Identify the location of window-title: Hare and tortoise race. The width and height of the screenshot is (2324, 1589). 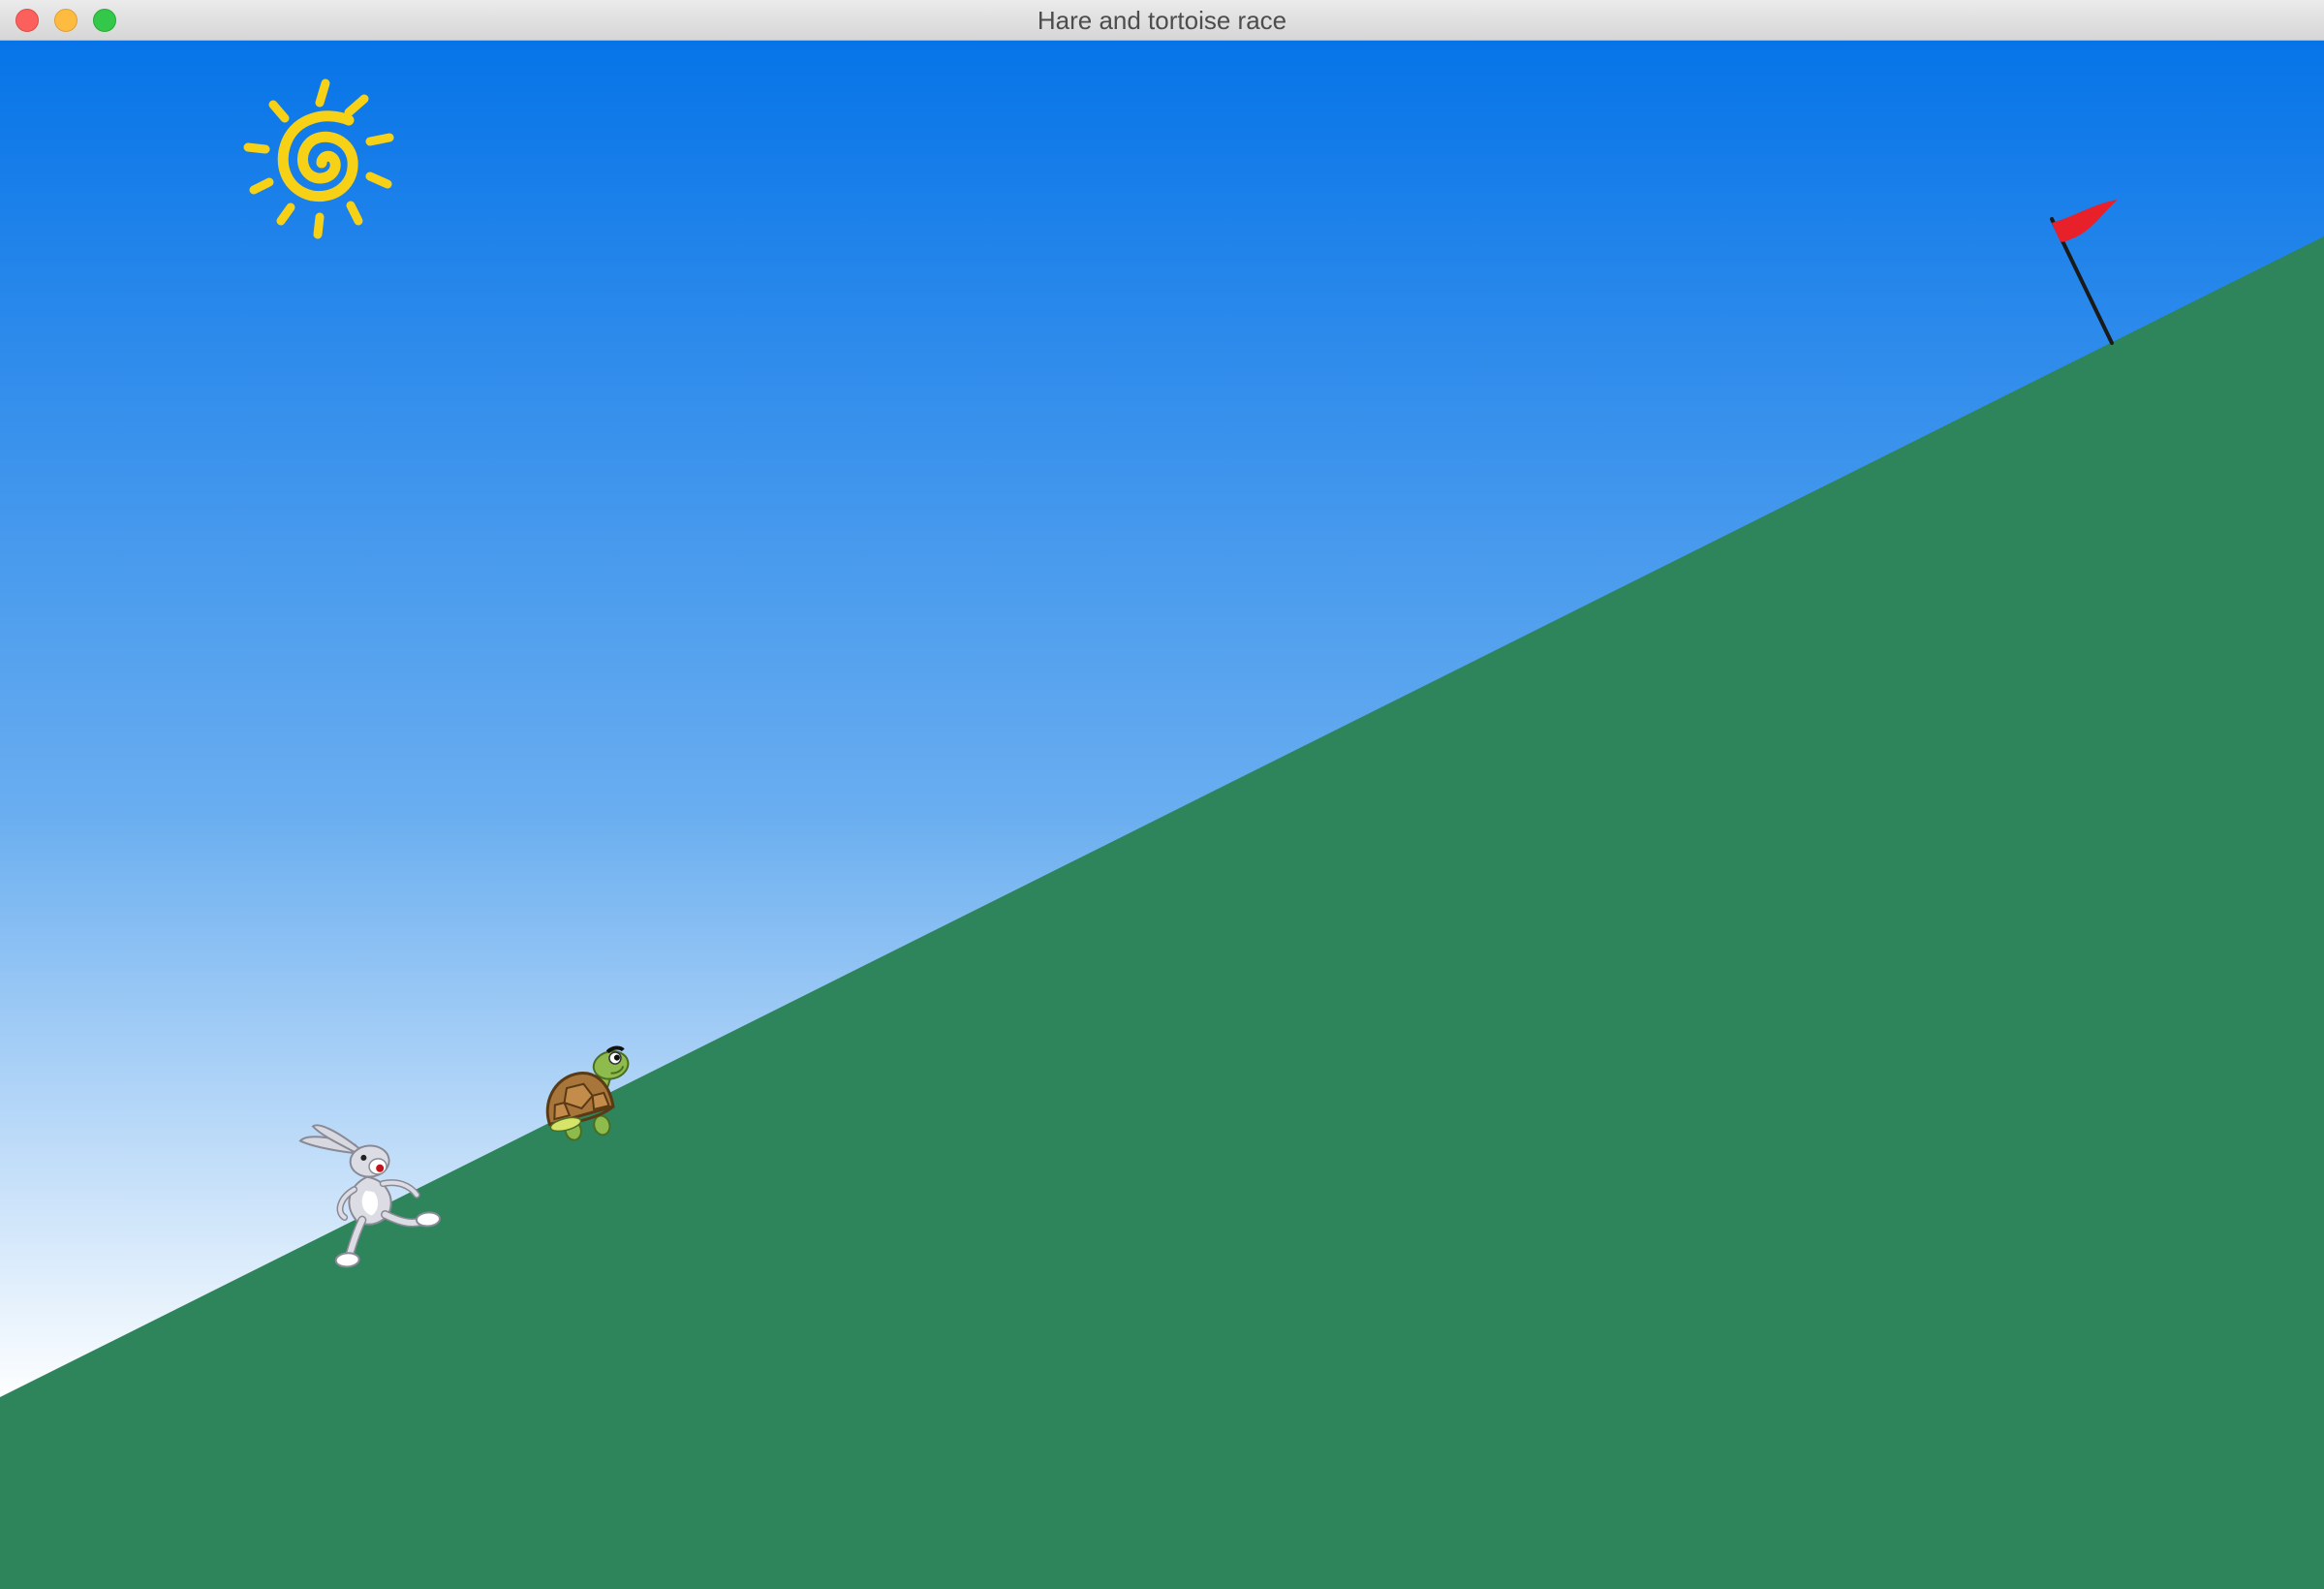
(1162, 20).